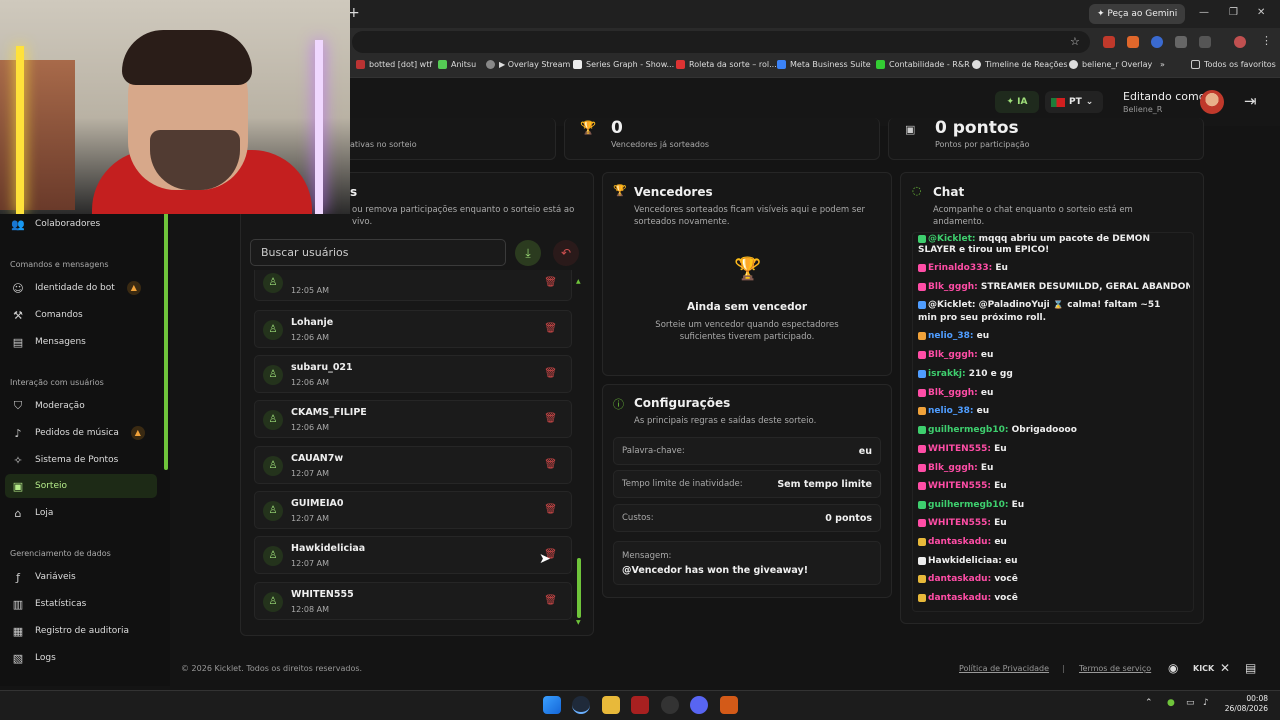 The width and height of the screenshot is (1280, 720). What do you see at coordinates (1245, 704) in the screenshot?
I see `taskbar-clock: 00:08 26/08/2026` at bounding box center [1245, 704].